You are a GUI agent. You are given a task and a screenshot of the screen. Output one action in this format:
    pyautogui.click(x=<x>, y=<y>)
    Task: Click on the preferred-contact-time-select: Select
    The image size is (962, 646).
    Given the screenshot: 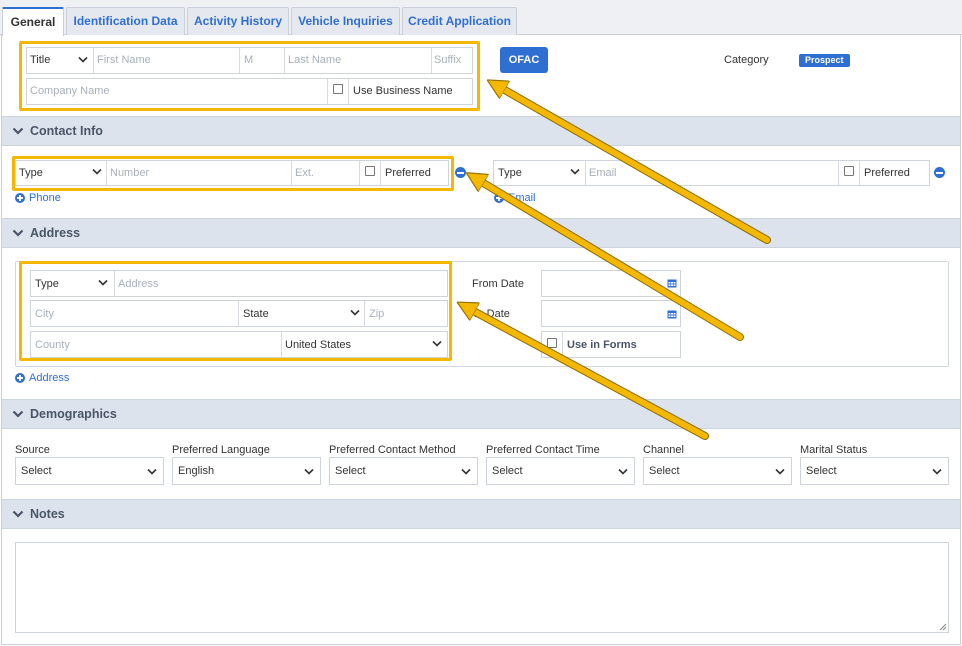 What is the action you would take?
    pyautogui.click(x=560, y=471)
    